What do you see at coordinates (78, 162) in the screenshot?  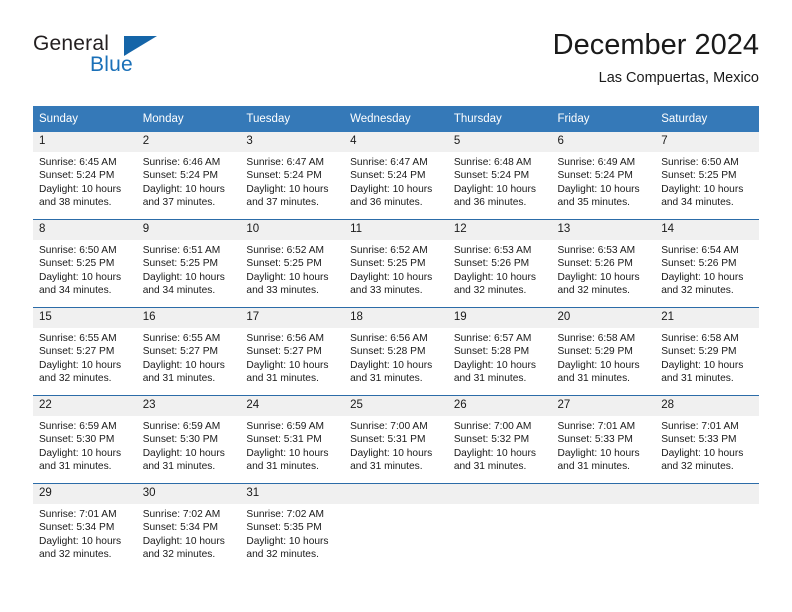 I see `sunrise-text: Sunrise: 6:45 AM` at bounding box center [78, 162].